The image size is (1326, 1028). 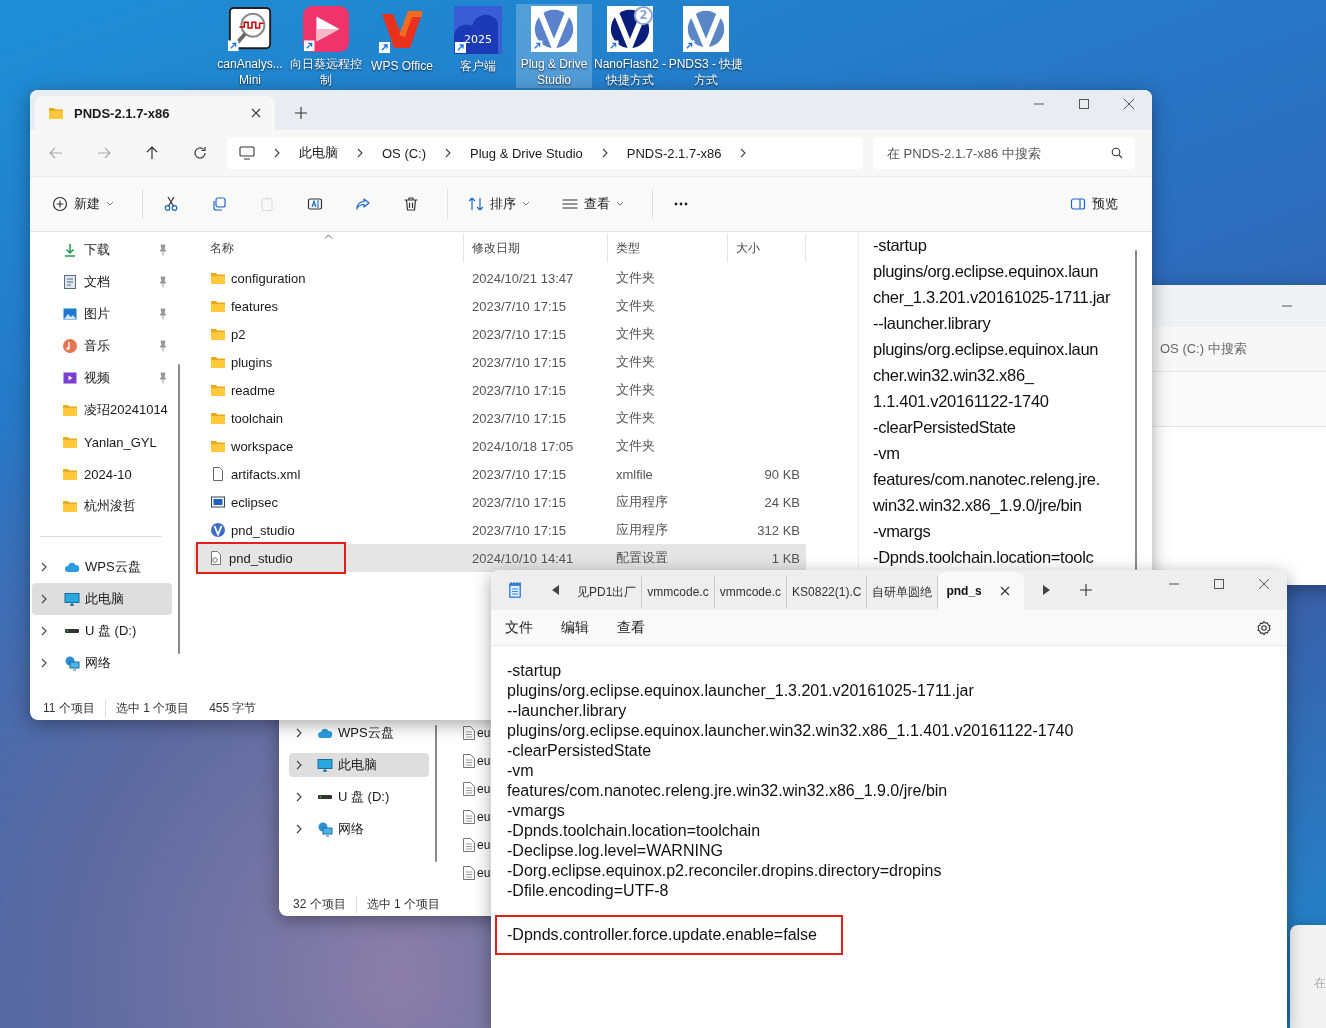 I want to click on music-icon, so click(x=70, y=346).